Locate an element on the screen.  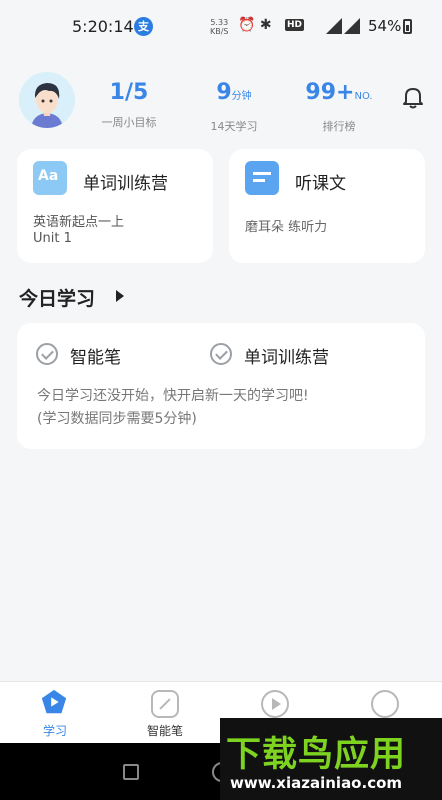
tab-smart-pen: 智能笔 is located at coordinates (165, 713).